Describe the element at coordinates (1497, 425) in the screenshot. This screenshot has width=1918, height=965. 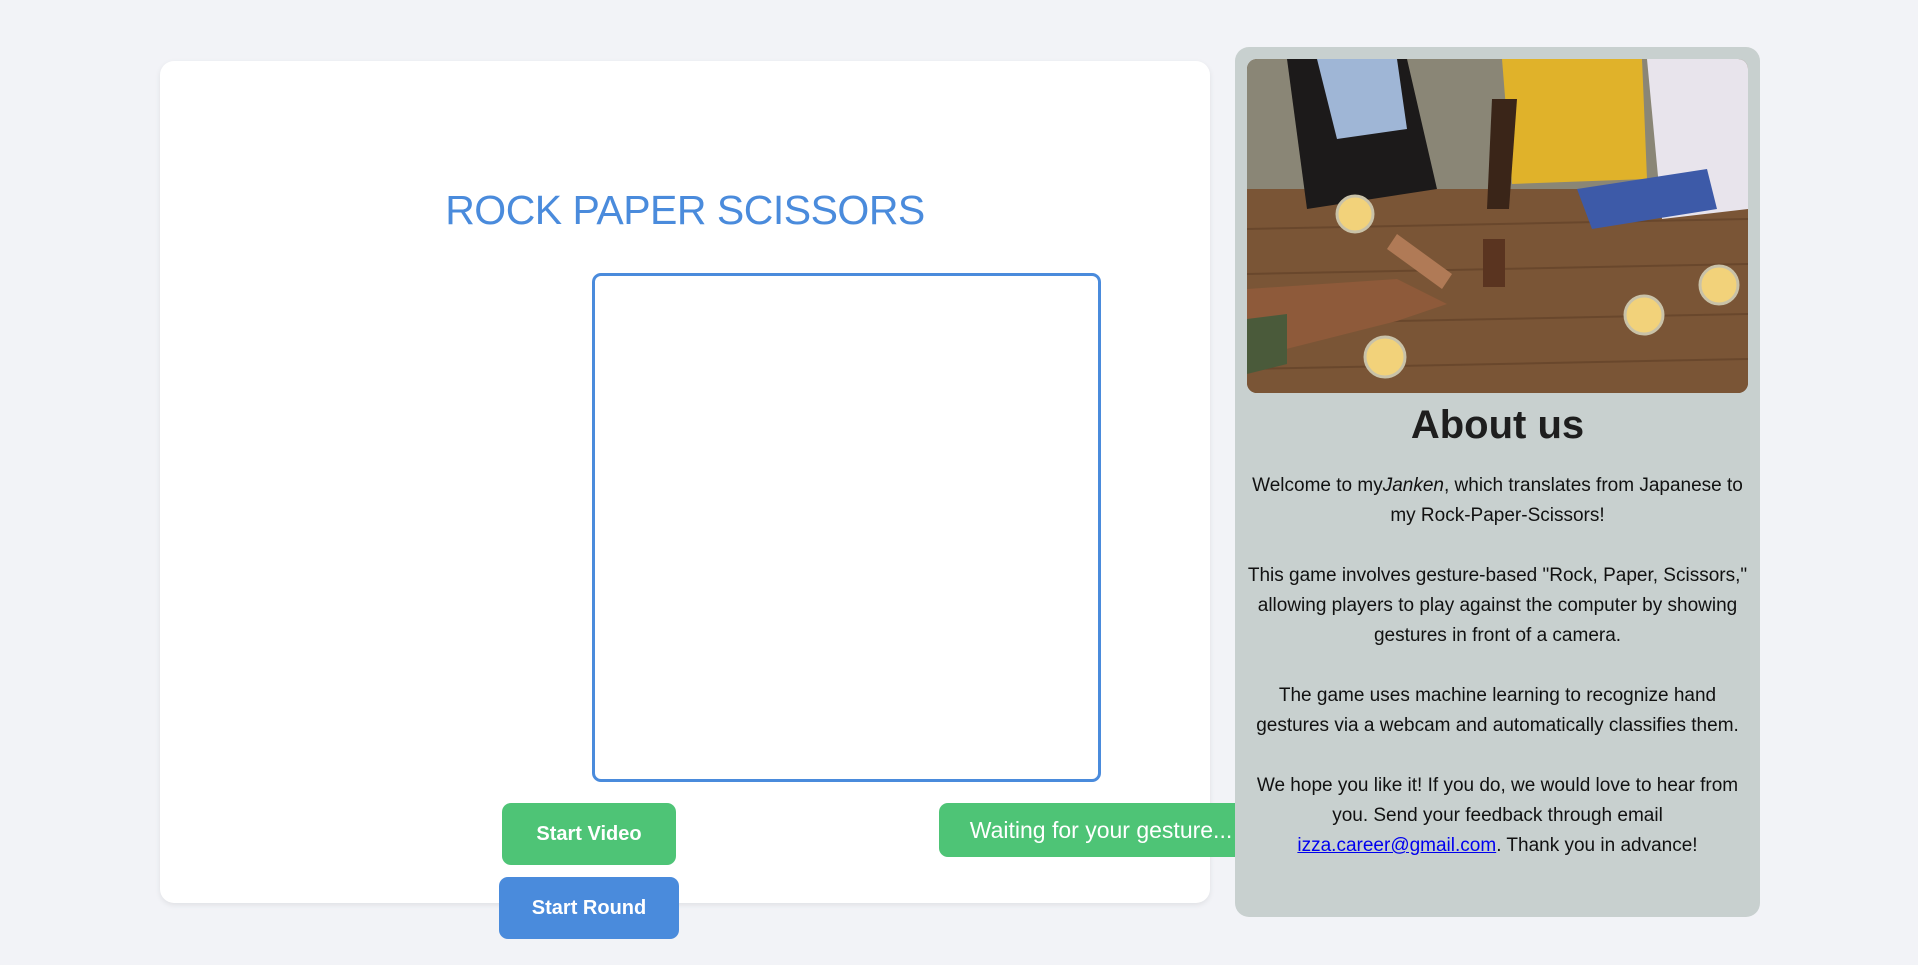
I see `about-title: About us` at that location.